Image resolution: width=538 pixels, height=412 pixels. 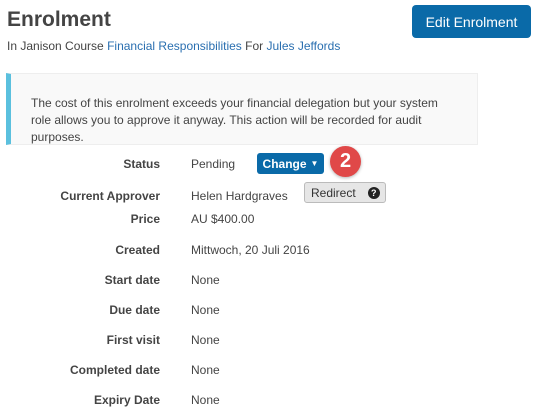 I want to click on learner-link: Jules Jeffords, so click(x=304, y=46).